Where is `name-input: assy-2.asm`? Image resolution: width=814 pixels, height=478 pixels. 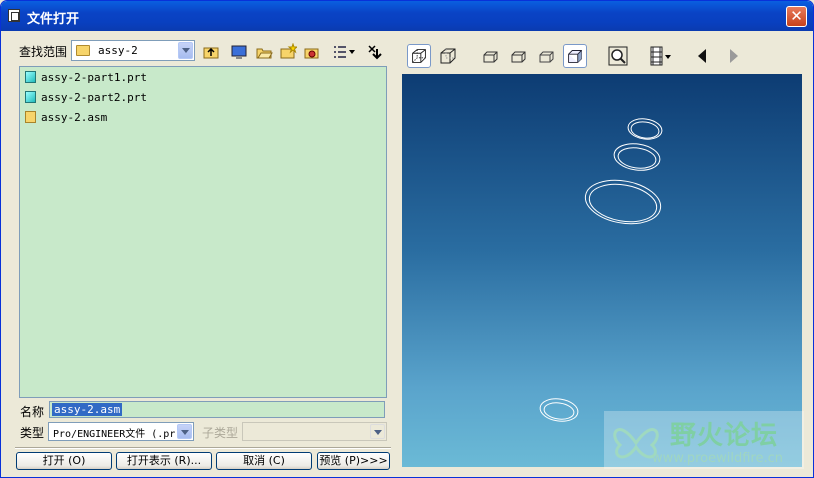 name-input: assy-2.asm is located at coordinates (217, 409).